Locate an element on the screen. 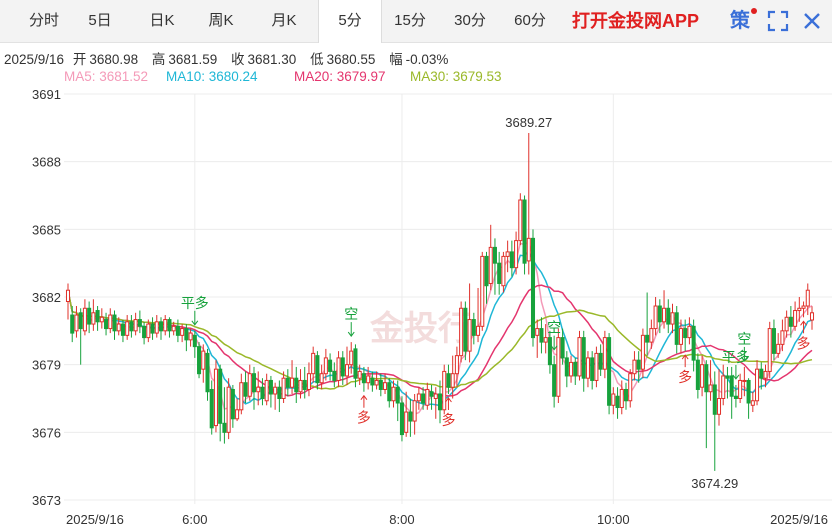 The height and width of the screenshot is (531, 832). y-tick-label: 3691 is located at coordinates (46, 94).